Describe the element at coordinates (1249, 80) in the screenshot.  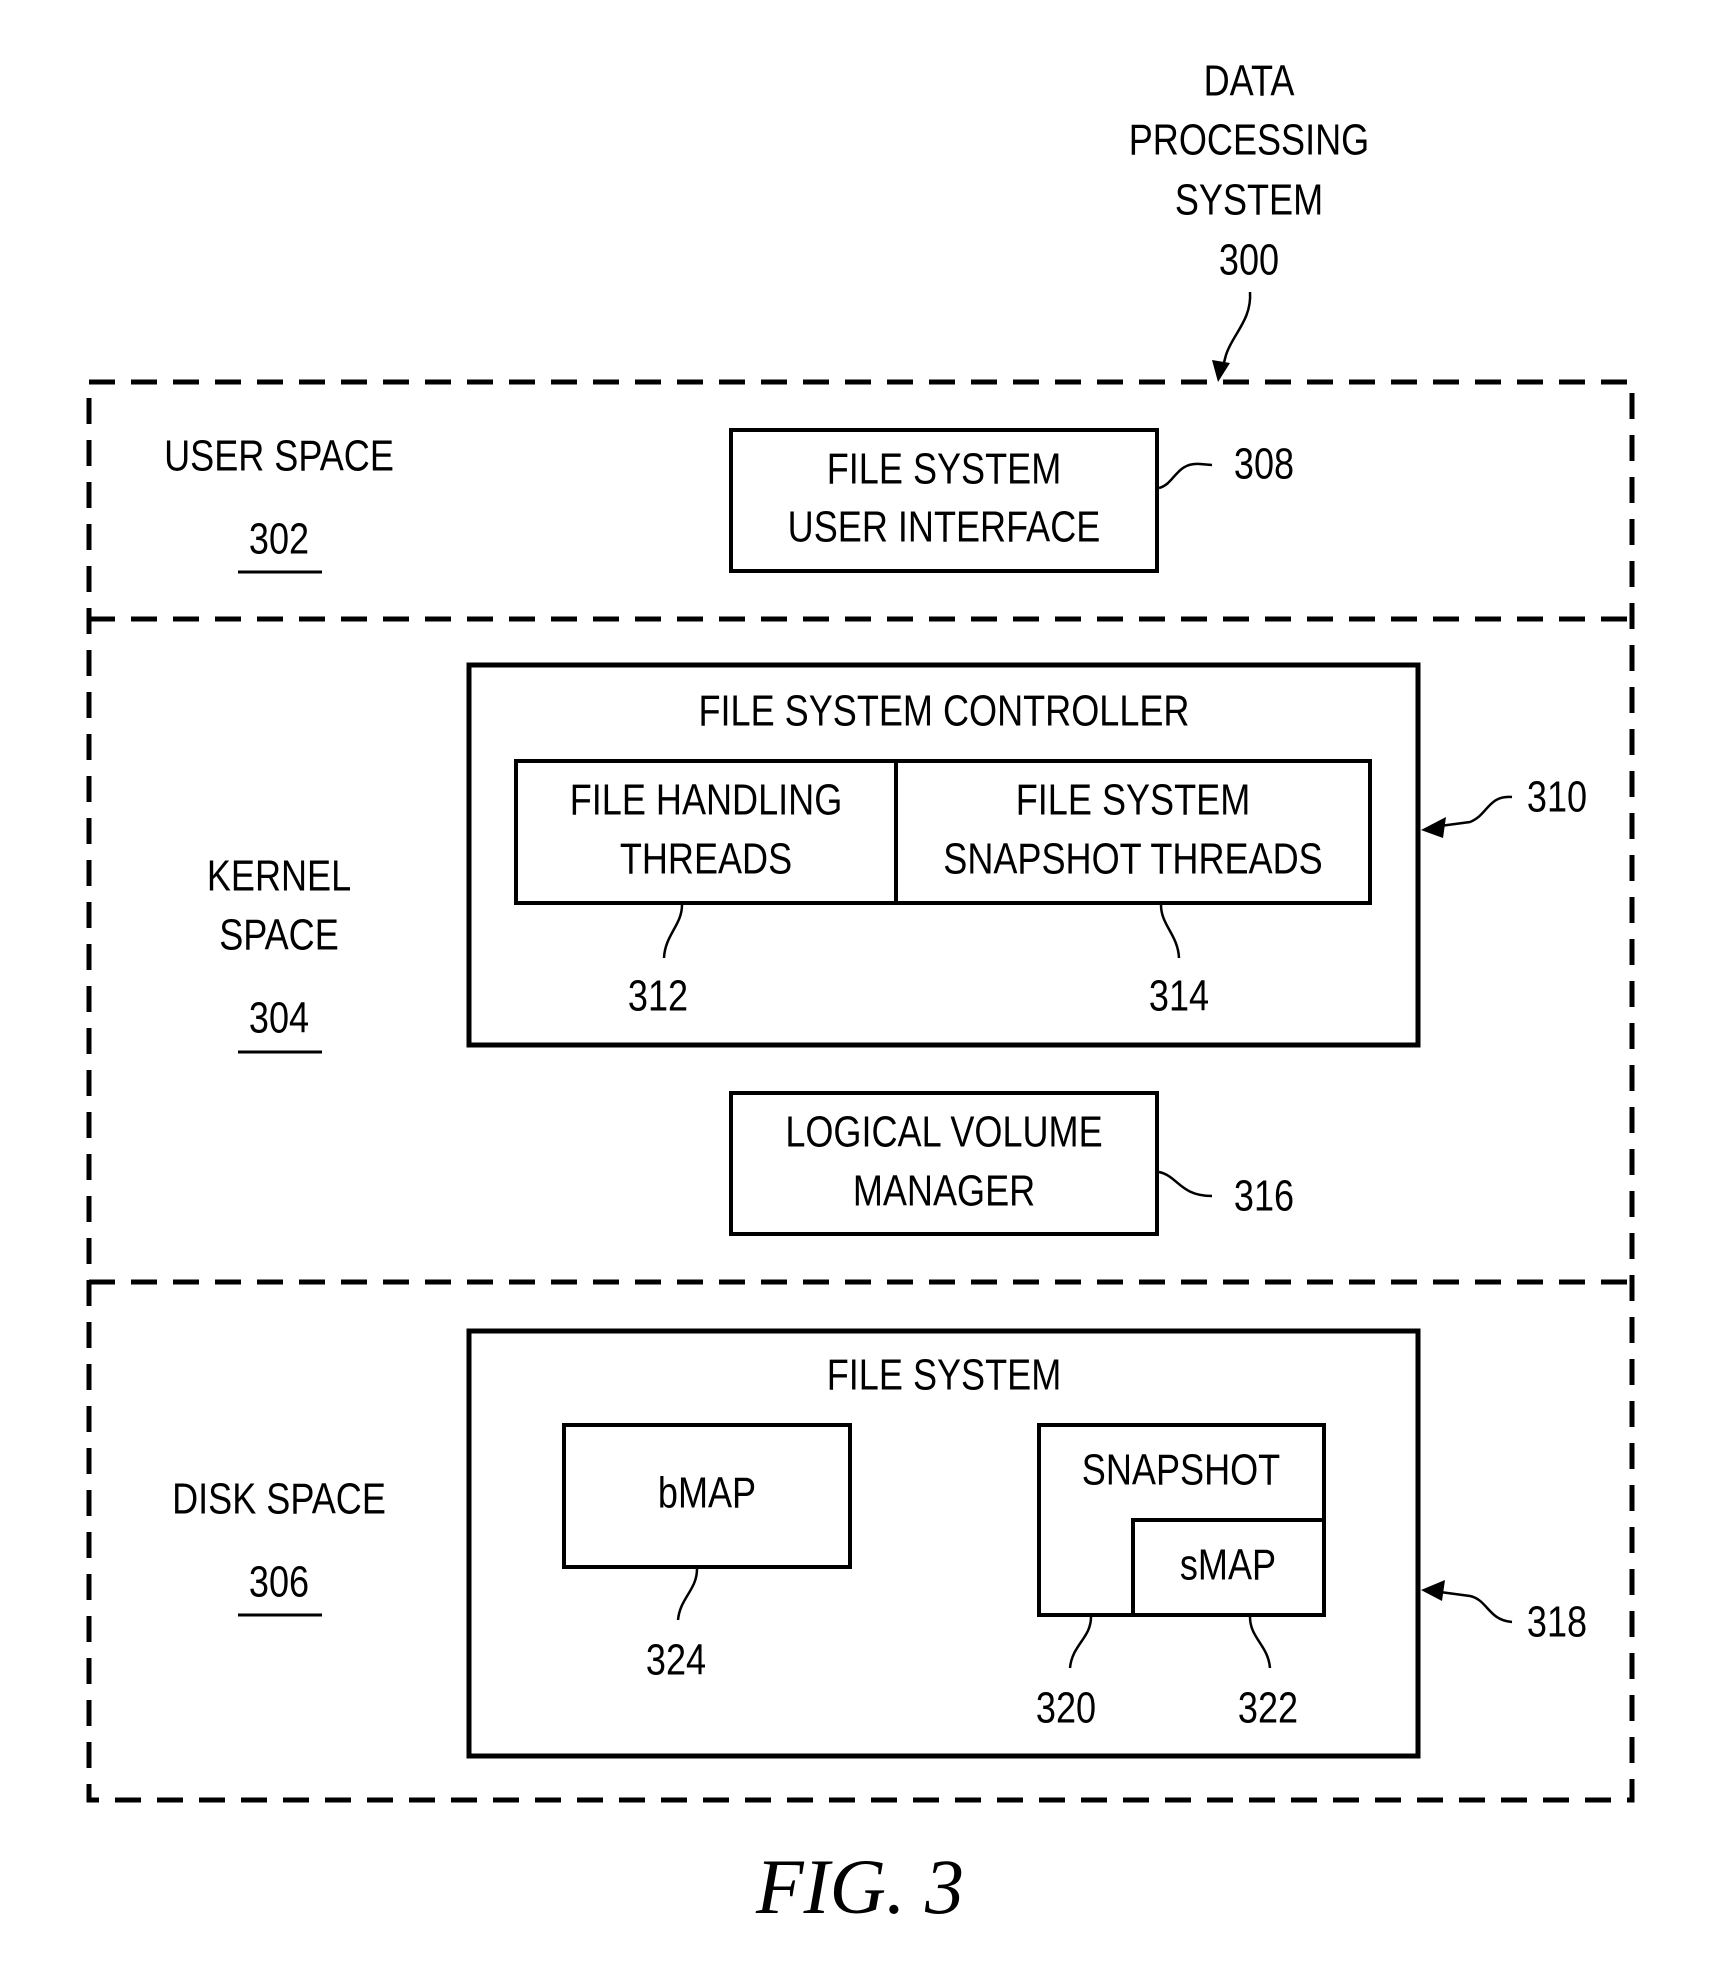
I see `system-title-line: DATA` at that location.